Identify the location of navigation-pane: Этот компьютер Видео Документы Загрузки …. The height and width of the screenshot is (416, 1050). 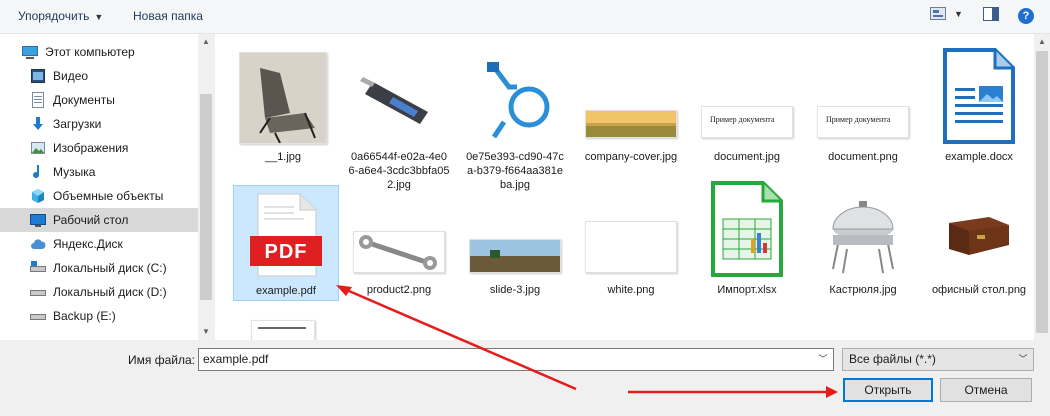
(107, 187).